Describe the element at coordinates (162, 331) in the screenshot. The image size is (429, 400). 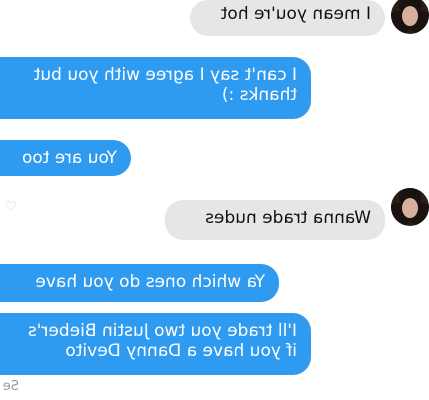
I see `message-text: I'll trade you two Justin Bieber's` at that location.